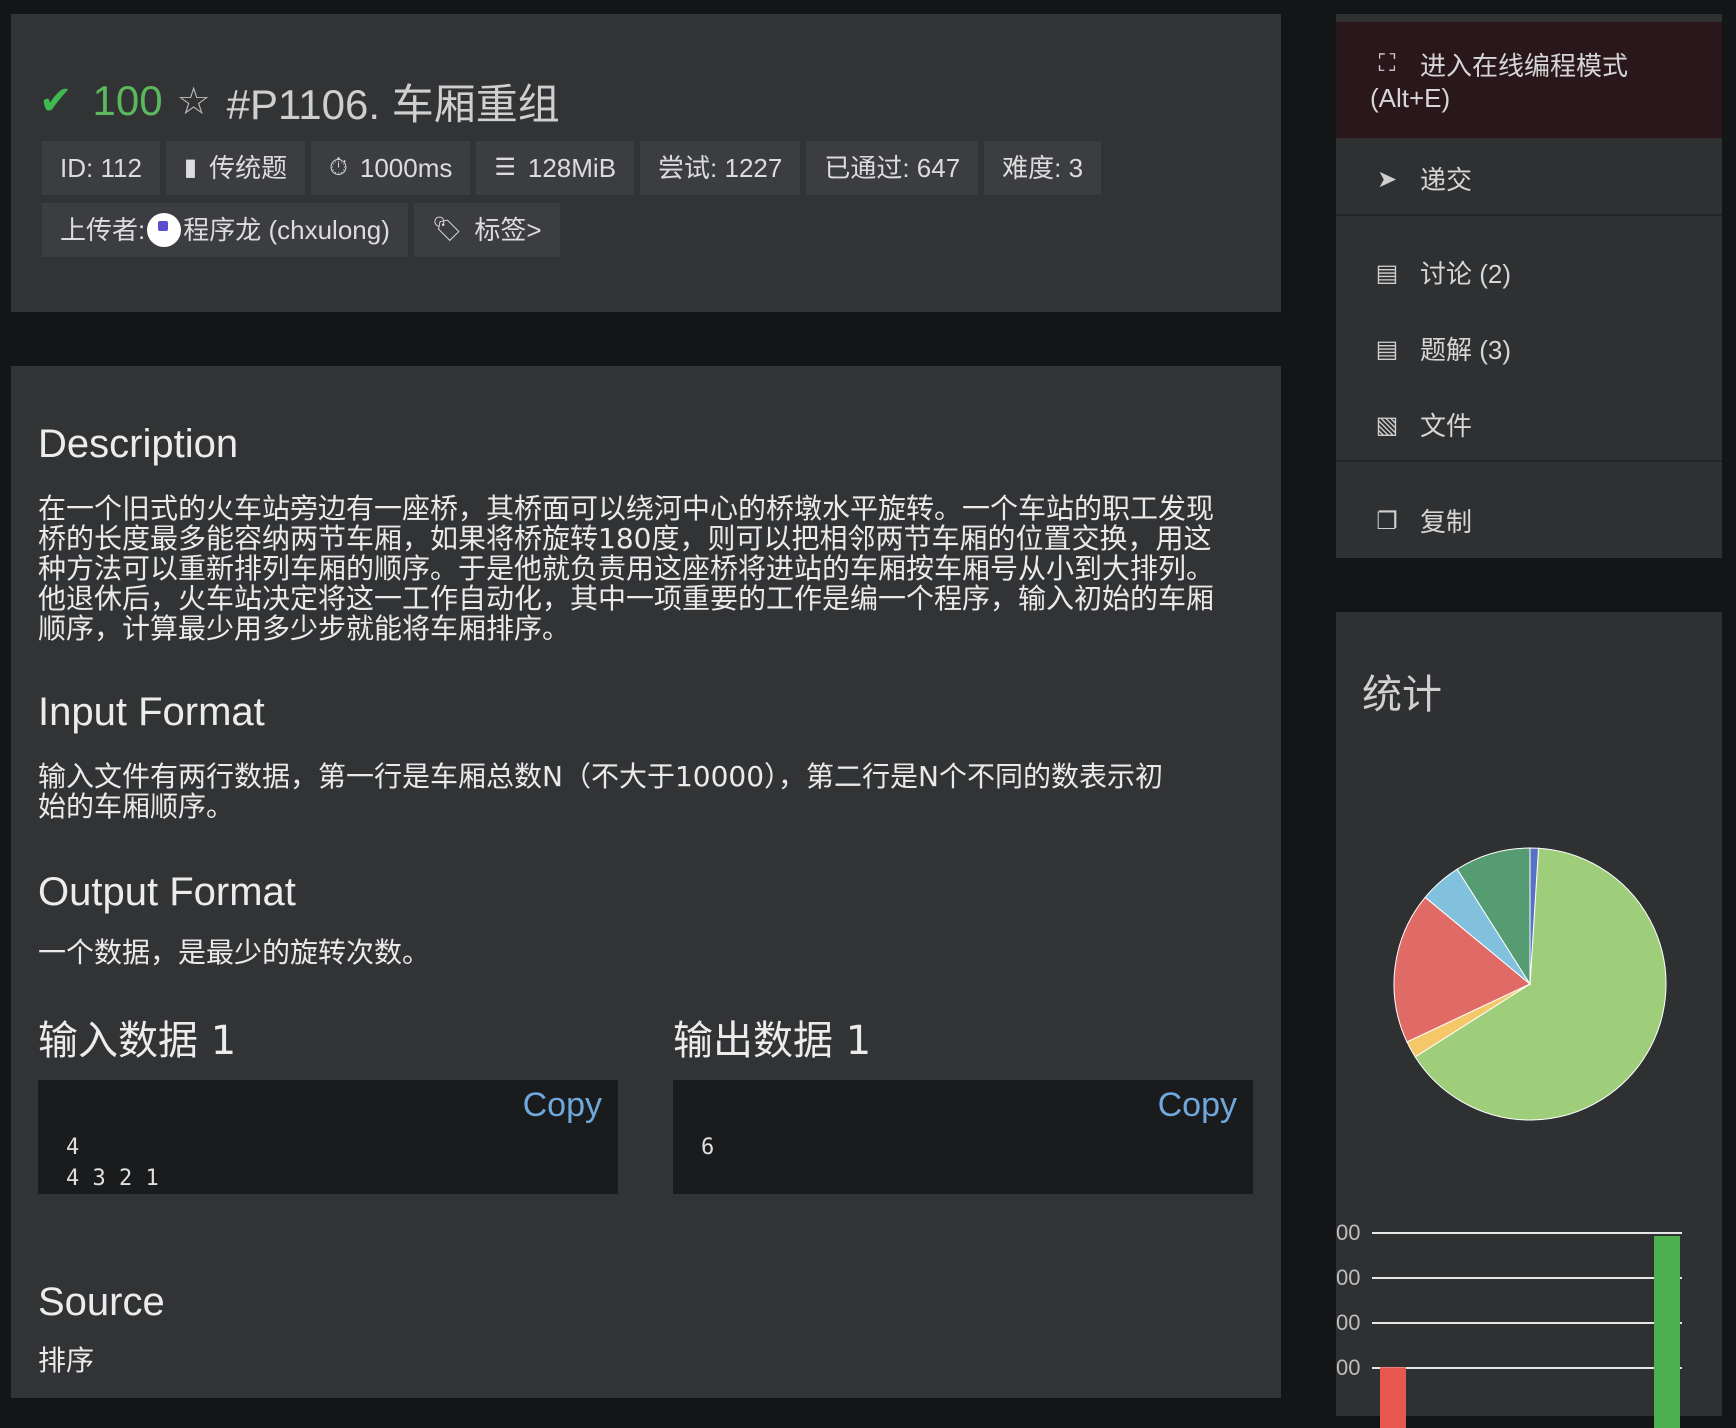 The height and width of the screenshot is (1428, 1736). I want to click on uploader-name: 程序龙 (chxulong), so click(286, 230).